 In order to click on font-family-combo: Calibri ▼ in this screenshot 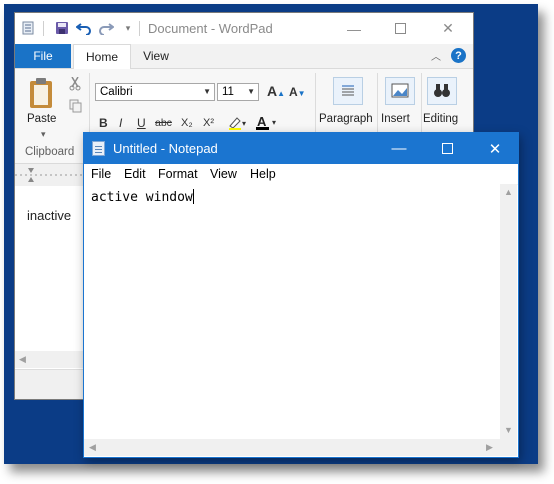, I will do `click(155, 92)`.